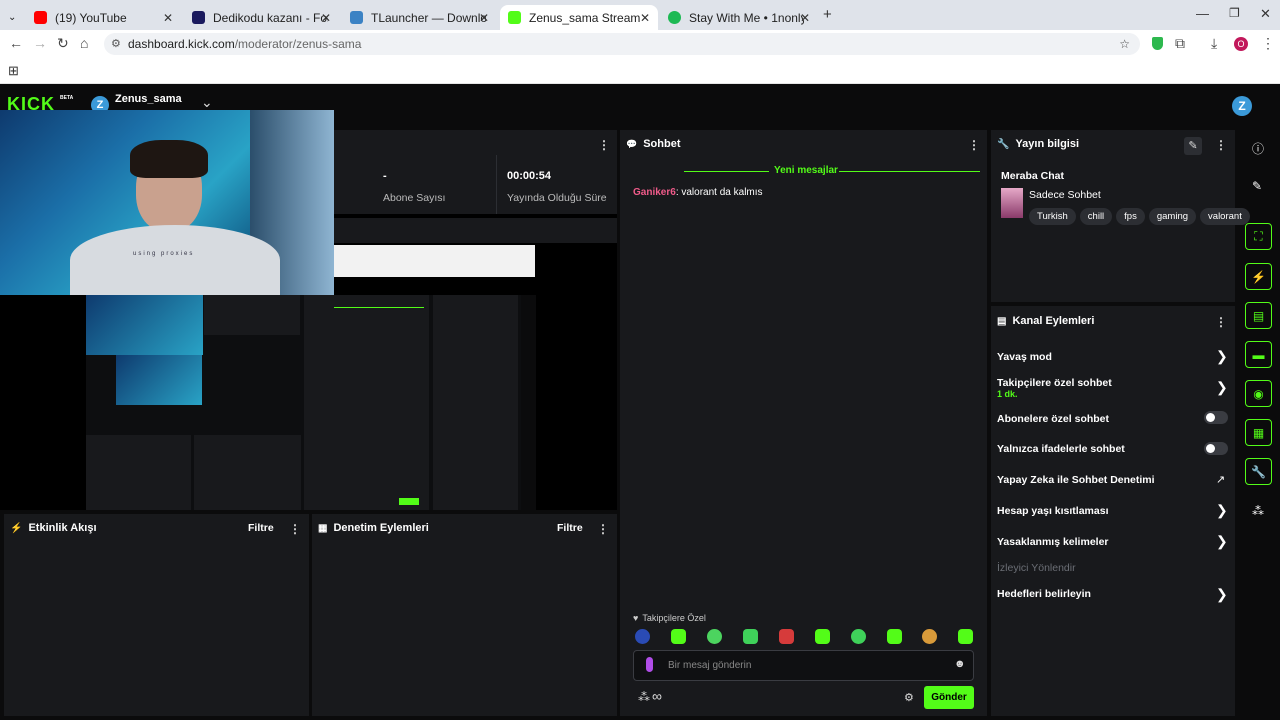  Describe the element at coordinates (1241, 44) in the screenshot. I see `profile-avatar: O` at that location.